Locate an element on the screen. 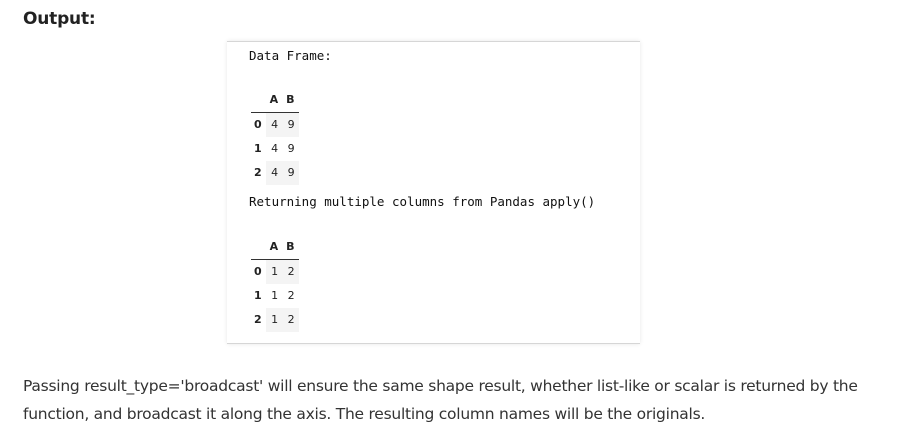 Image resolution: width=900 pixels, height=438 pixels. table-row: 1 4 9 is located at coordinates (275, 149).